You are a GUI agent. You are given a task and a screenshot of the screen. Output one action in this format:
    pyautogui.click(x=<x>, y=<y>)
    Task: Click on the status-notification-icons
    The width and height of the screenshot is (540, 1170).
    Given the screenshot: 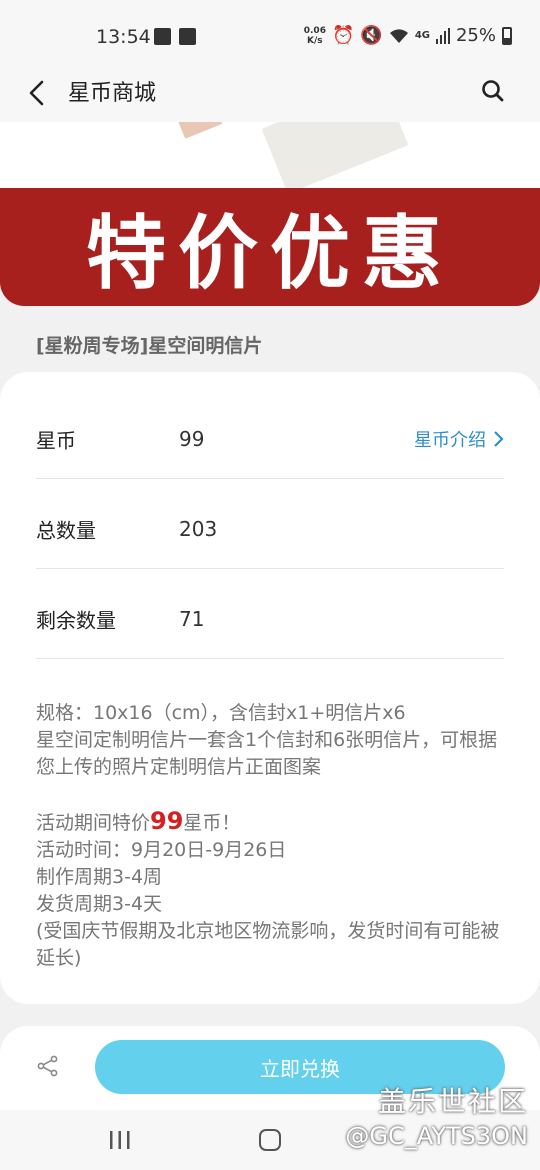 What is the action you would take?
    pyautogui.click(x=175, y=36)
    